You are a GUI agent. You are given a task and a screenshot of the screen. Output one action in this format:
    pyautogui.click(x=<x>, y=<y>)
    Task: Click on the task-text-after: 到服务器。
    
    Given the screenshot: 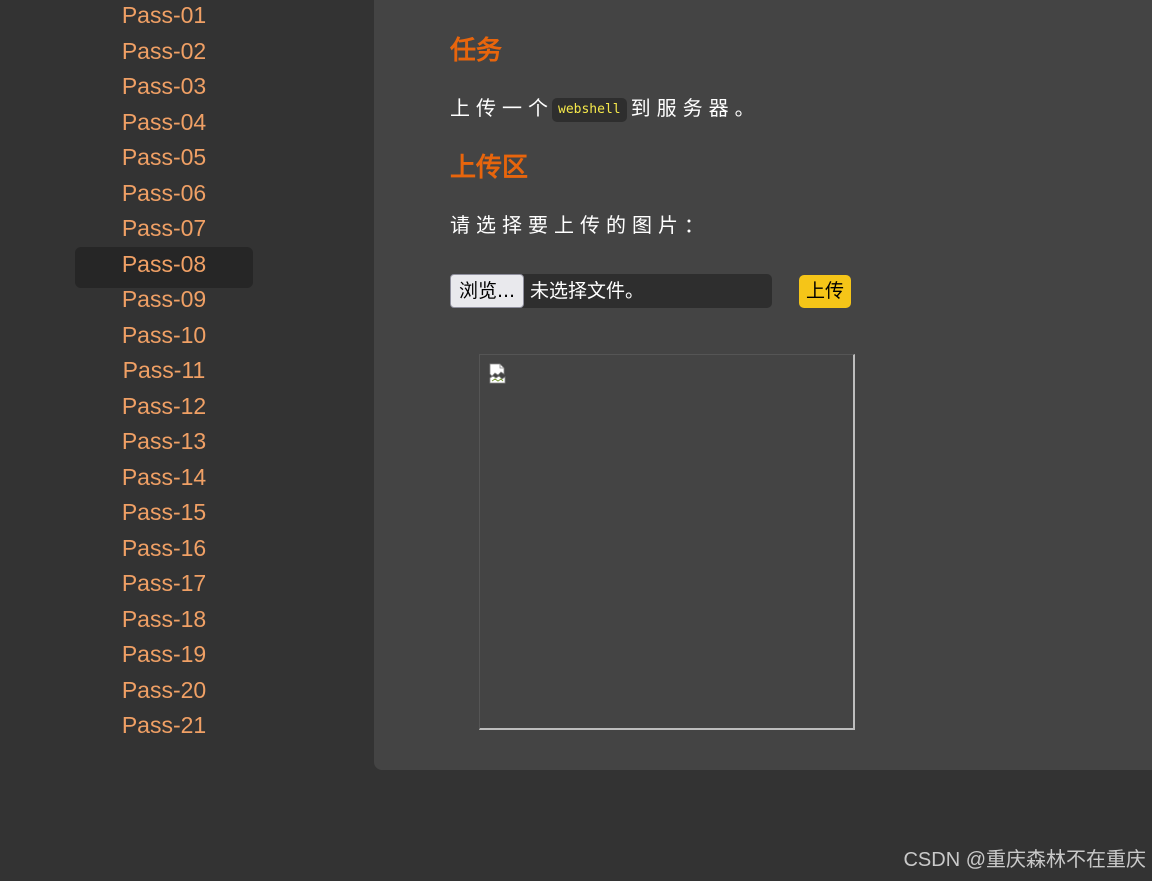 What is the action you would take?
    pyautogui.click(x=695, y=108)
    